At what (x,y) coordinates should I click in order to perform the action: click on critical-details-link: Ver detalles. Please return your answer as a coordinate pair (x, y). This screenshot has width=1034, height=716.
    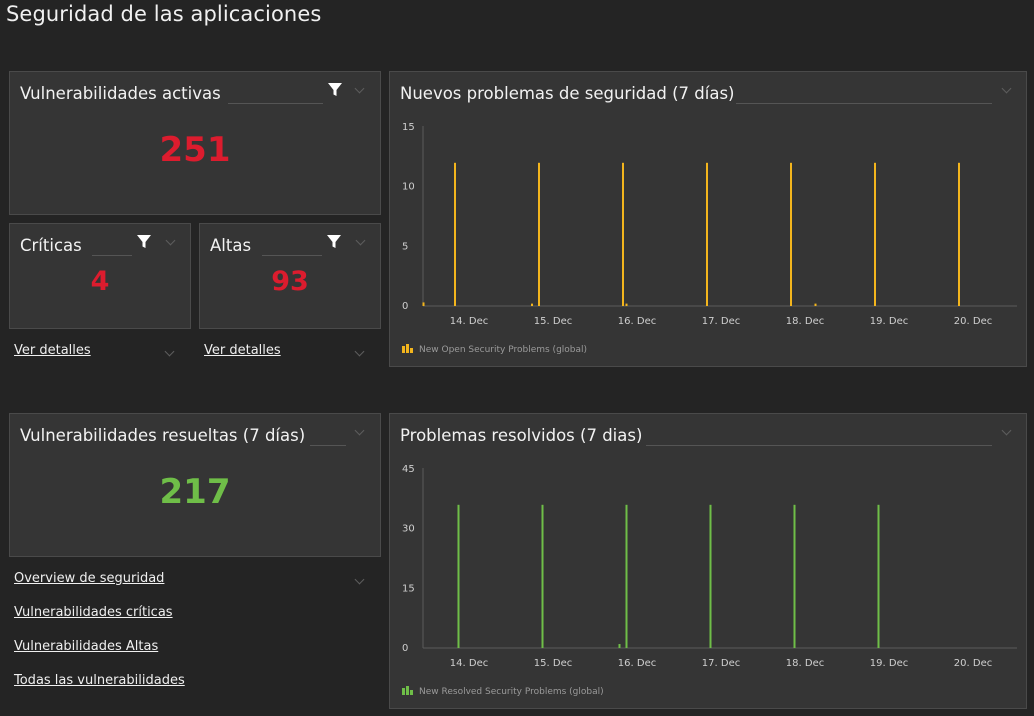
    Looking at the image, I should click on (52, 350).